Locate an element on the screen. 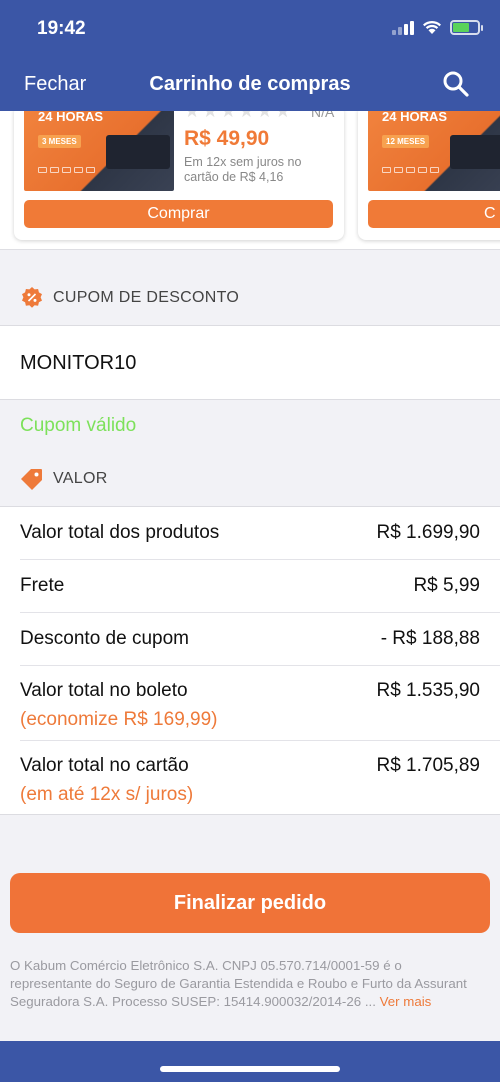 This screenshot has height=1082, width=500. value-label: Frete is located at coordinates (42, 585).